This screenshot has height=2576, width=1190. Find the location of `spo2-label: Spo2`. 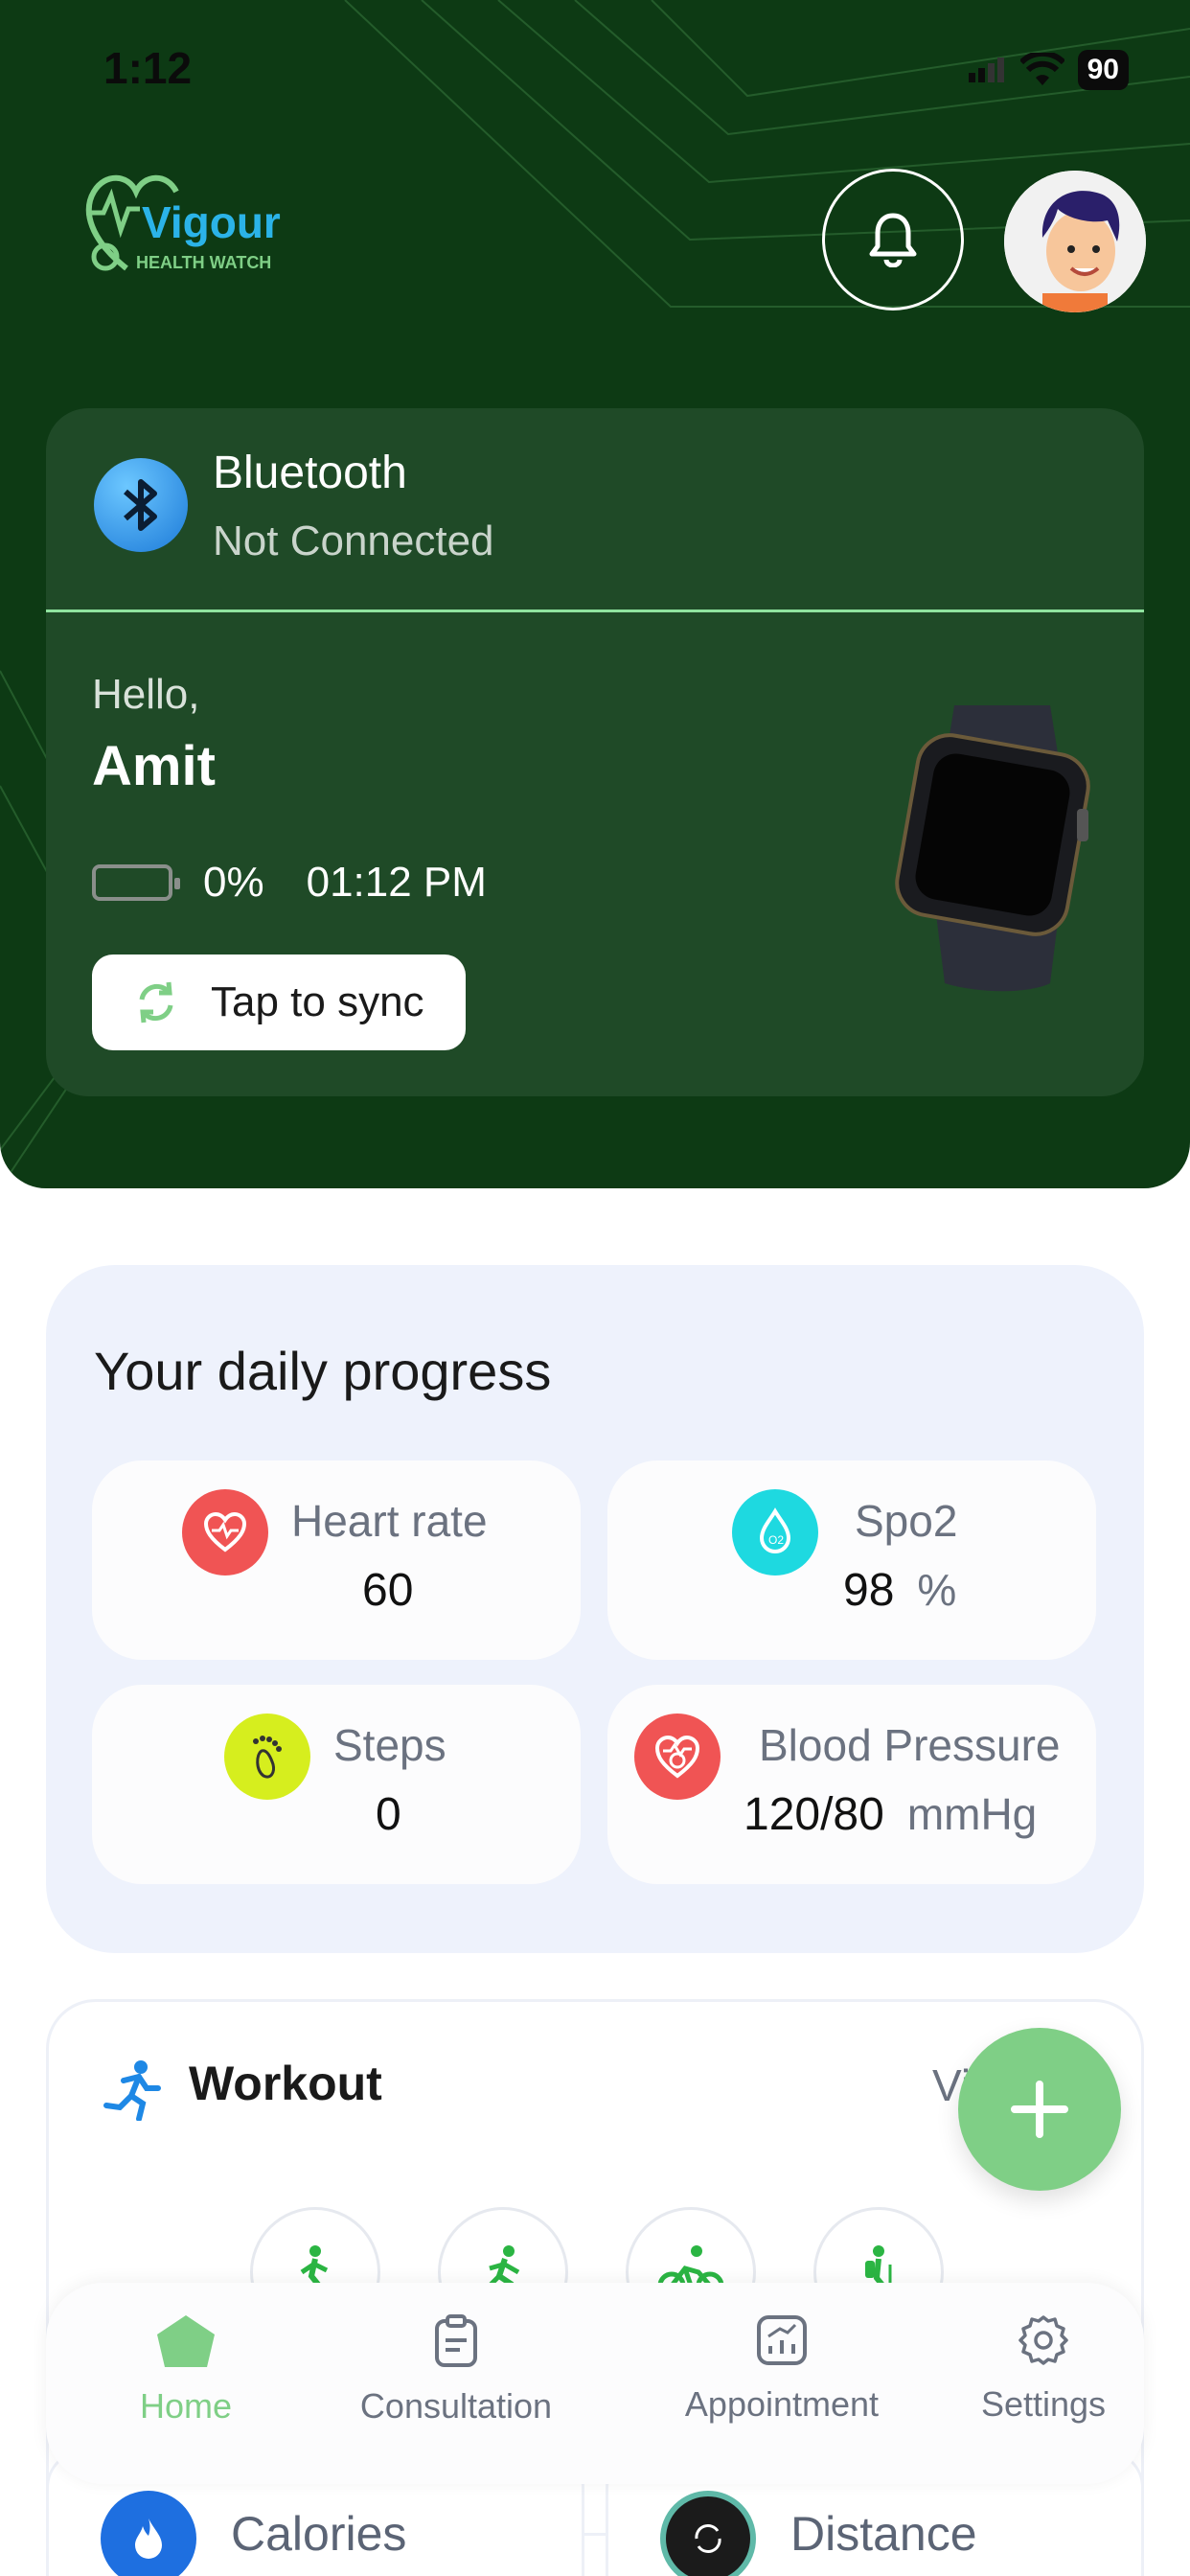

spo2-label: Spo2 is located at coordinates (906, 1521).